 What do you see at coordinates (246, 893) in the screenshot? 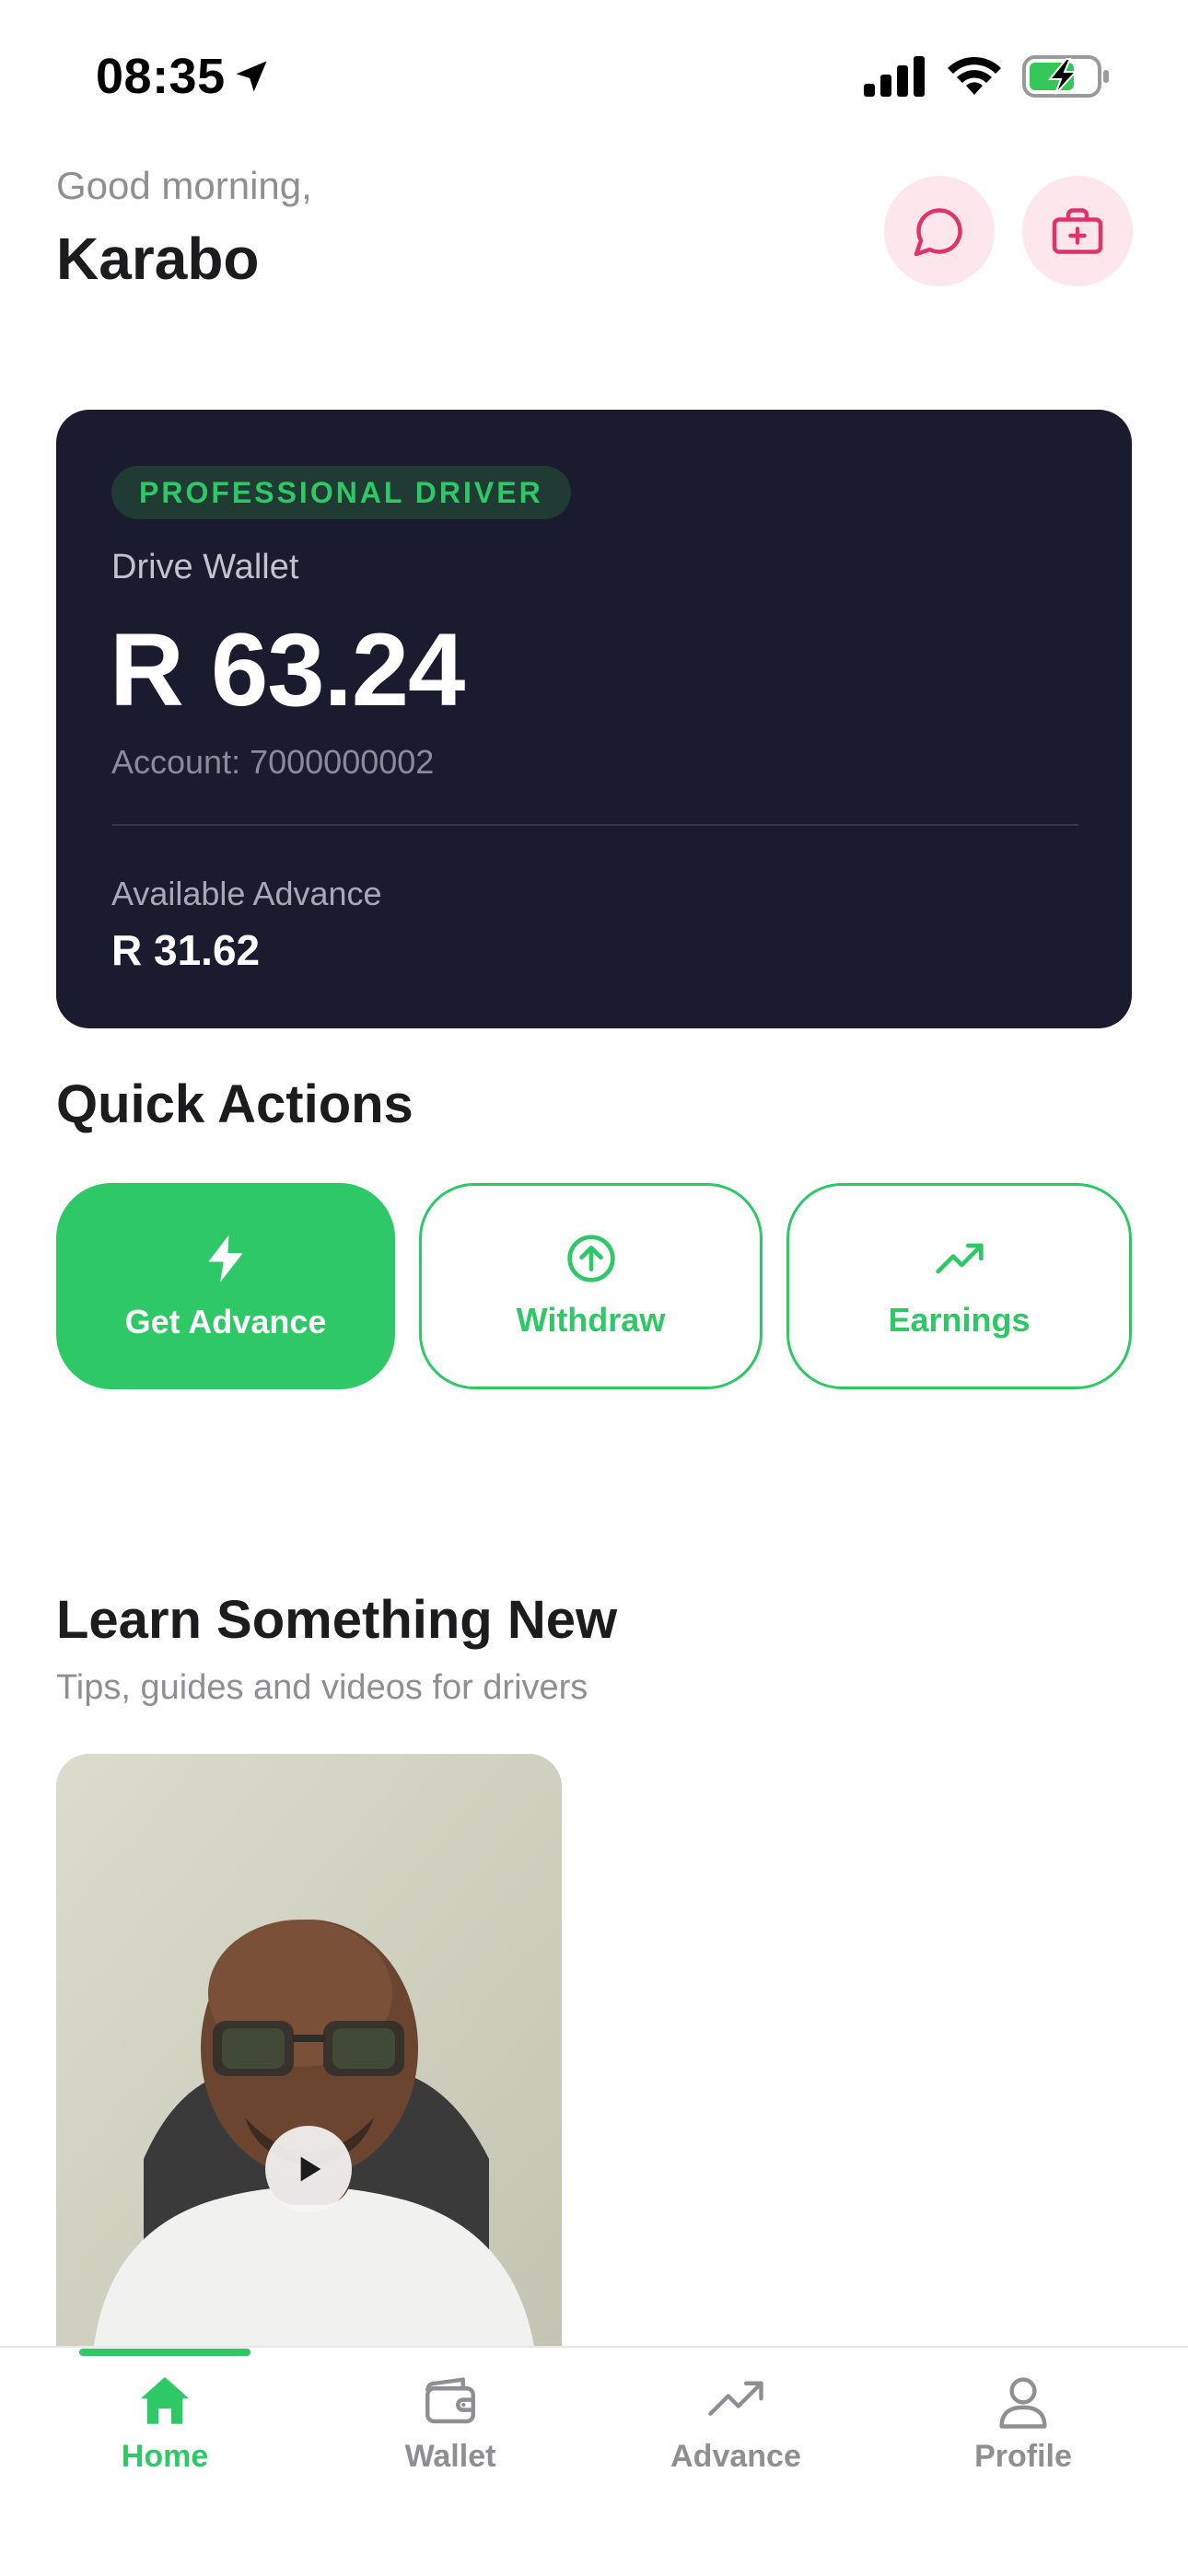
I see `available-advance-label: Available Advance` at bounding box center [246, 893].